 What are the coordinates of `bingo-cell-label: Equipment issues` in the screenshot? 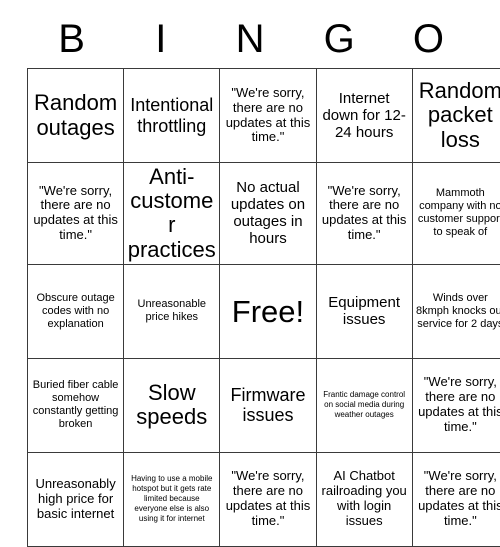 It's located at (364, 311).